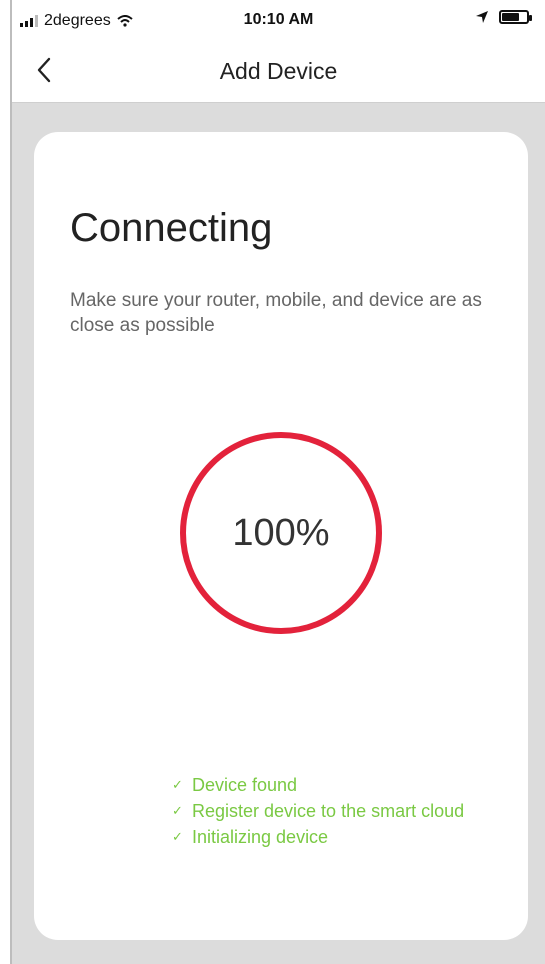 This screenshot has width=545, height=964. Describe the element at coordinates (510, 17) in the screenshot. I see `battery-level` at that location.